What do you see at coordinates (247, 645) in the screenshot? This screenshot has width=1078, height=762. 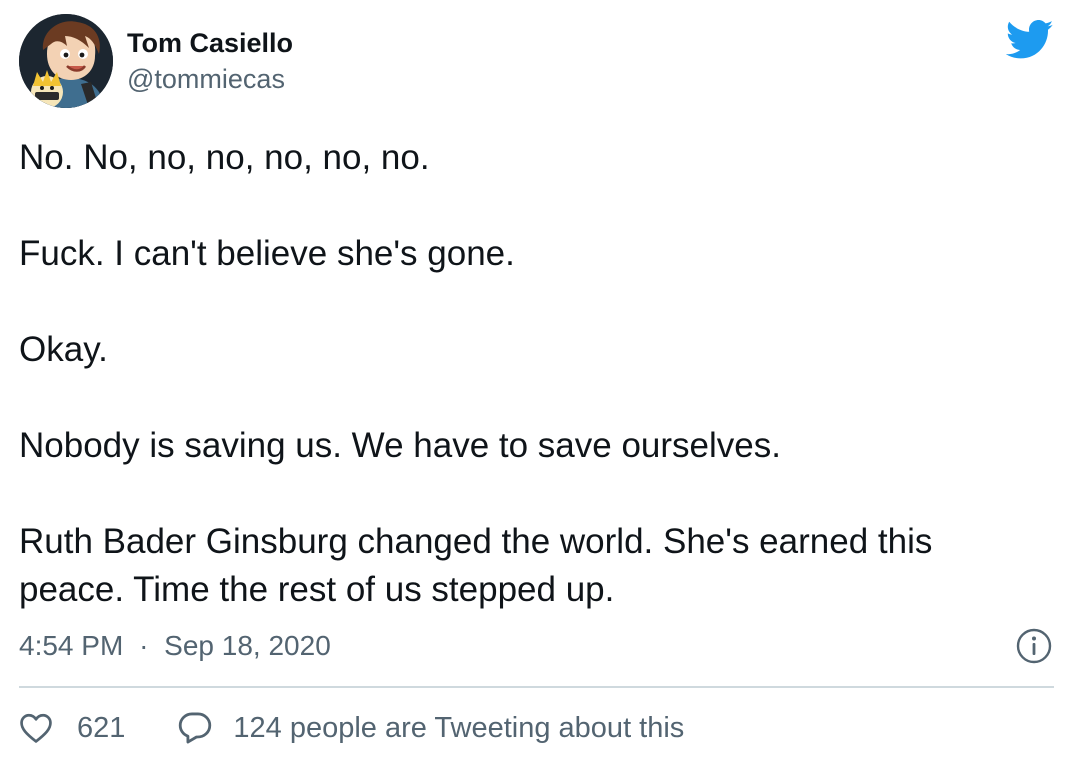 I see `tweet-date: Sep 18, 2020` at bounding box center [247, 645].